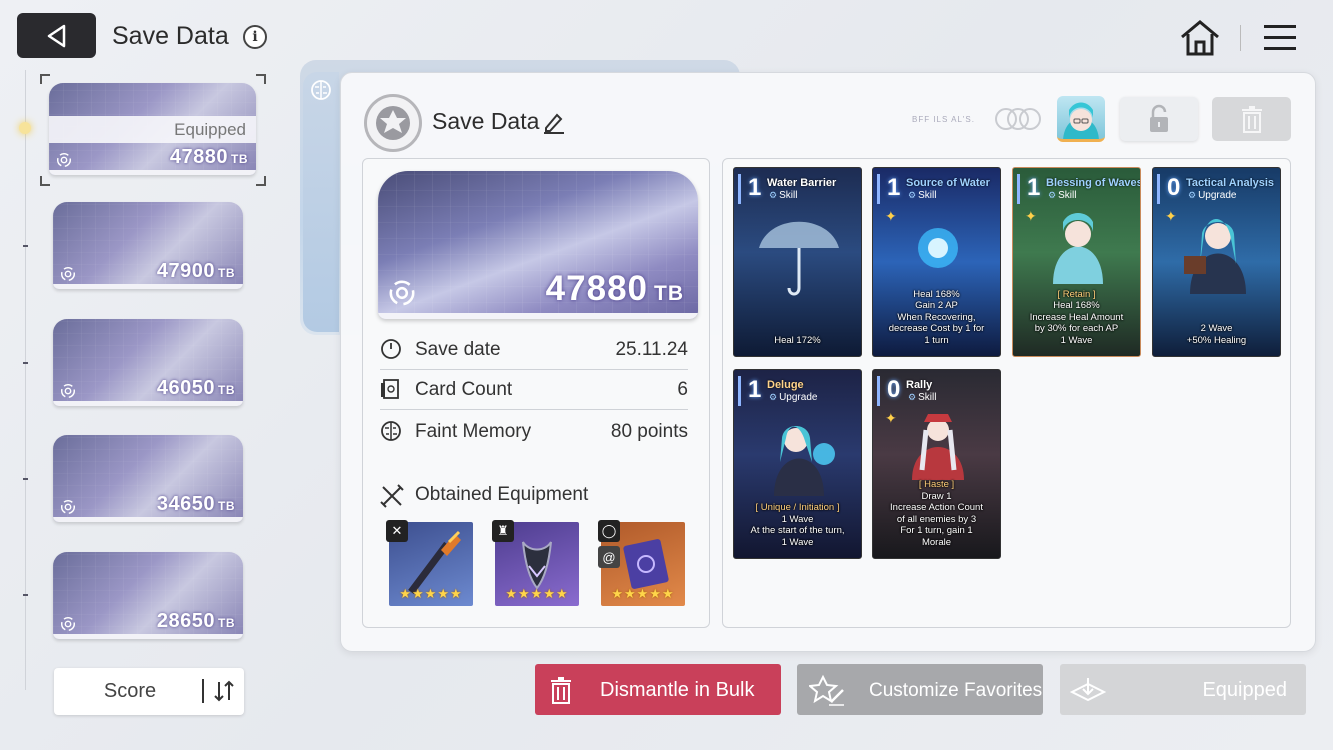  What do you see at coordinates (203, 691) in the screenshot?
I see `sort-separator` at bounding box center [203, 691].